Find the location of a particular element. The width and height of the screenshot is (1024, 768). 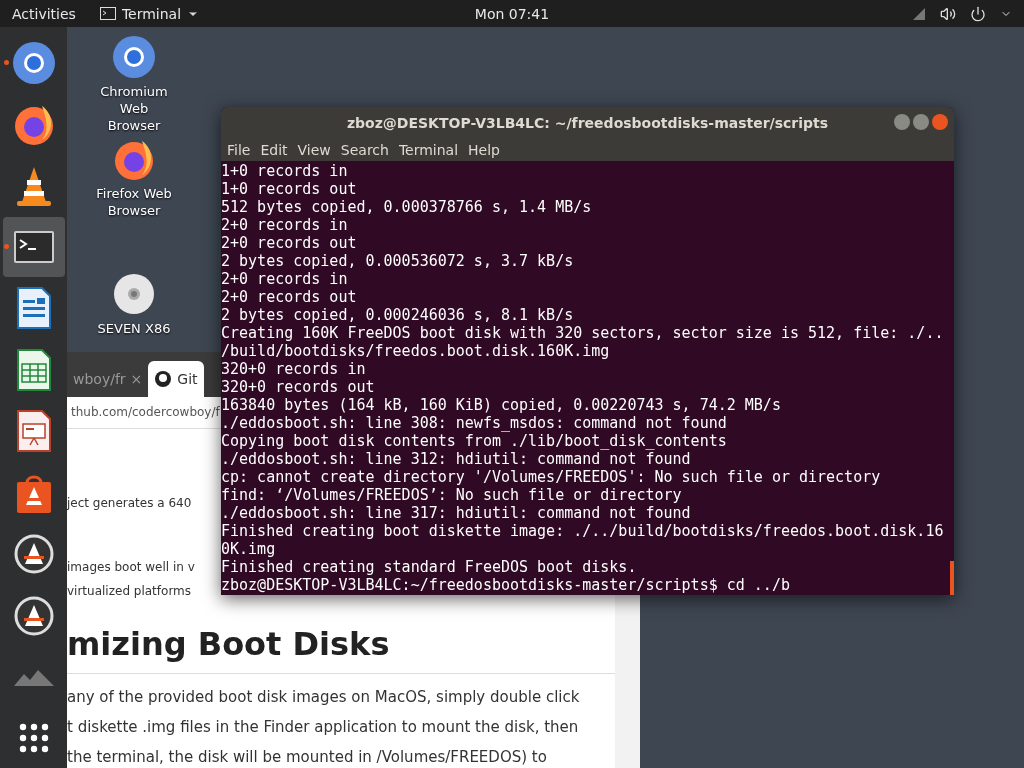

section-heading: mizing Boot Disks is located at coordinates (341, 649).